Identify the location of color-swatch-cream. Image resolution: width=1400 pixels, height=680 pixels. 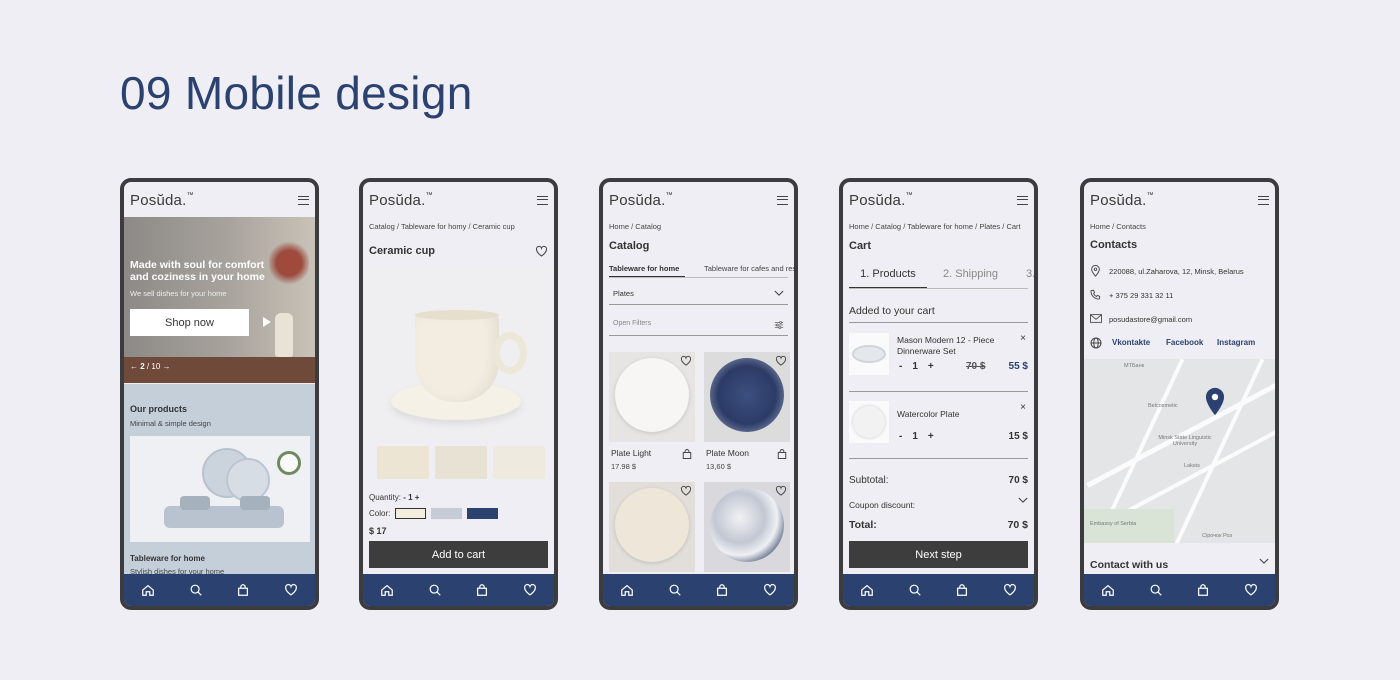
(411, 513).